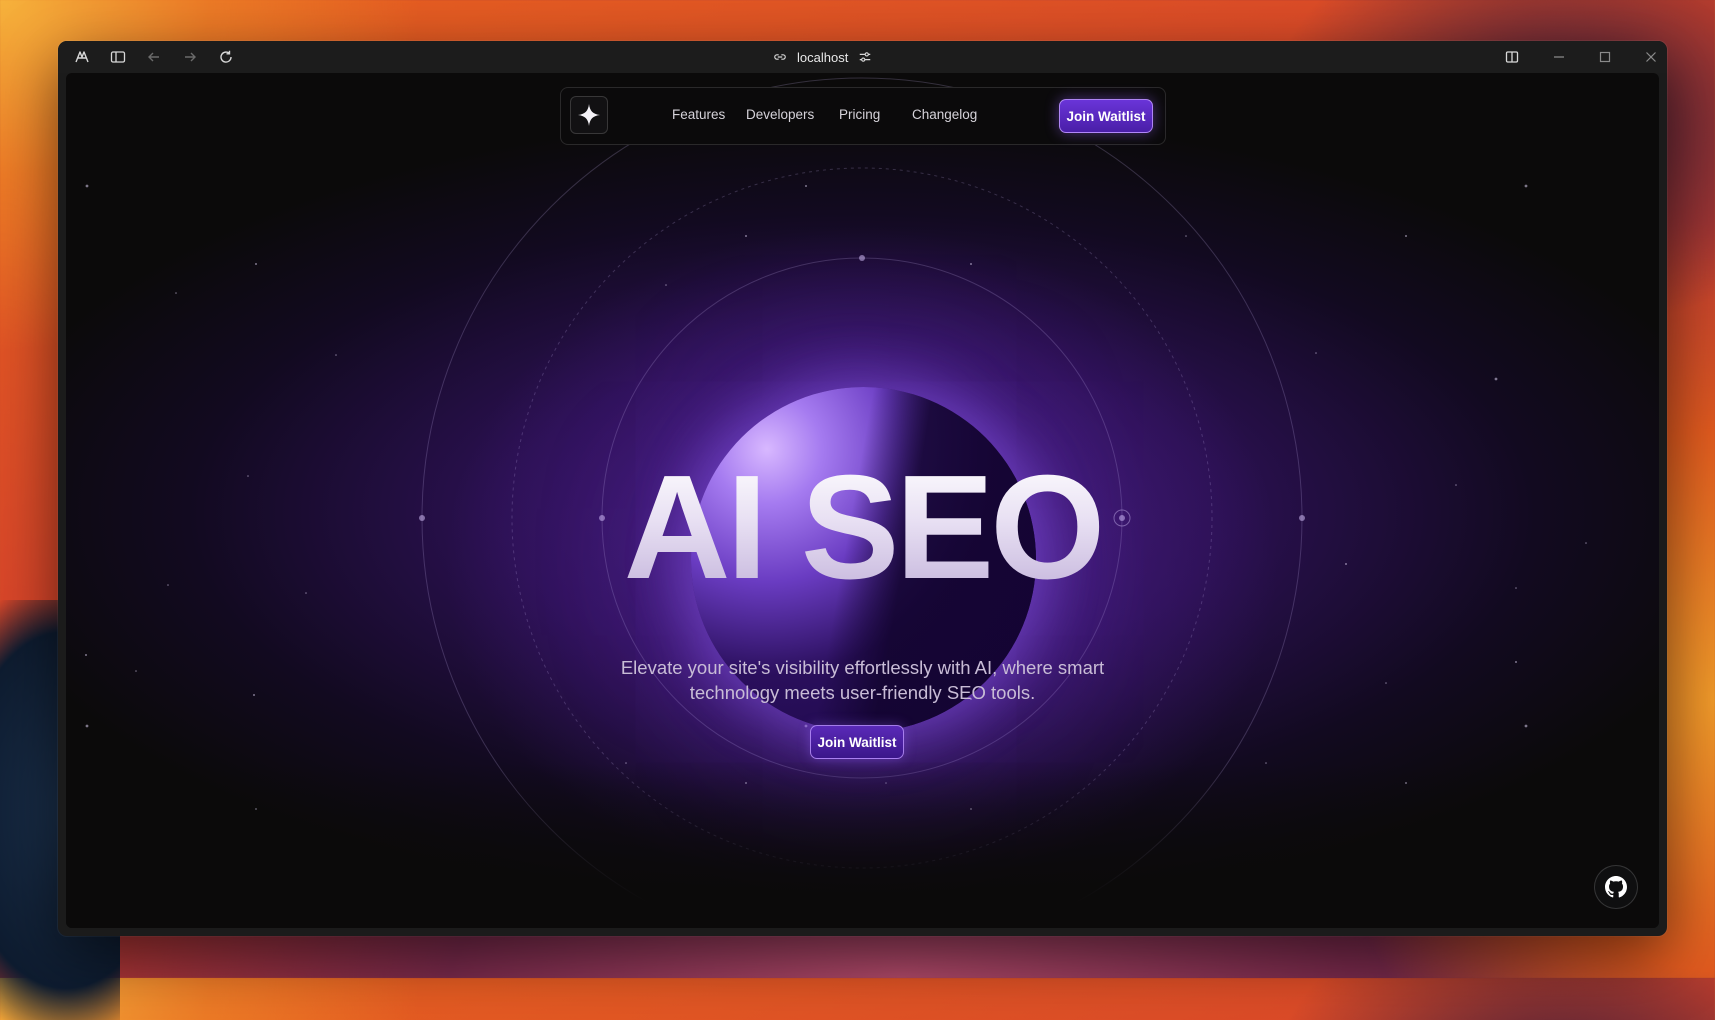 The height and width of the screenshot is (1020, 1715). Describe the element at coordinates (859, 114) in the screenshot. I see `nav-link-pricing: Pricing` at that location.